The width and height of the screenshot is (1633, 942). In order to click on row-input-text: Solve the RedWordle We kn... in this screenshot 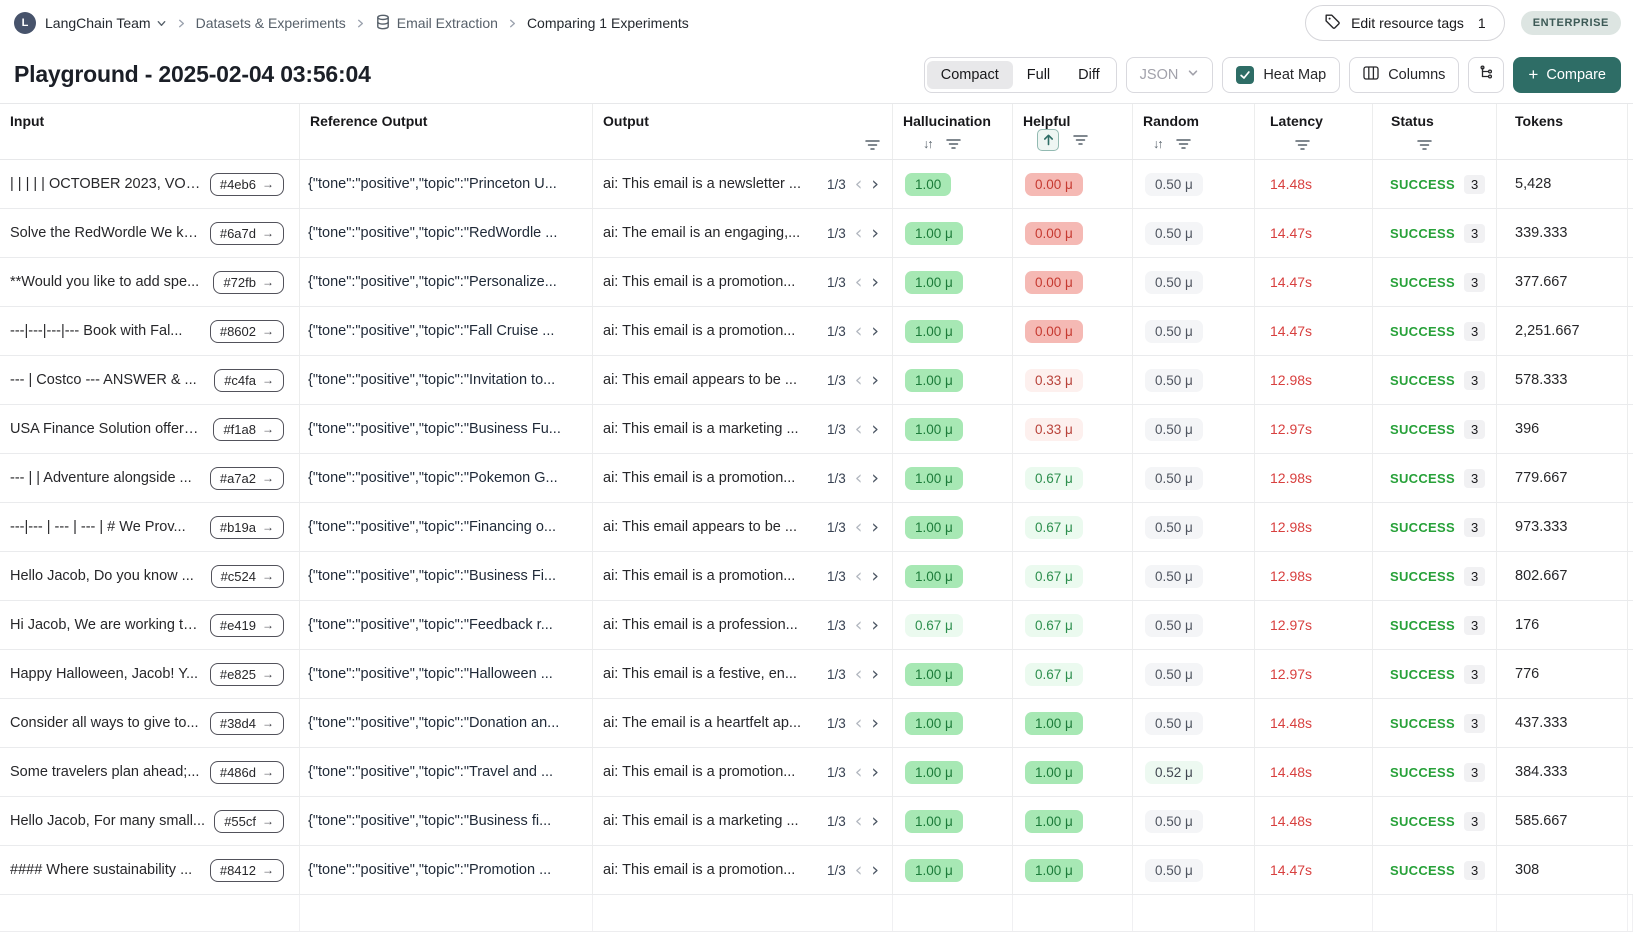, I will do `click(106, 233)`.